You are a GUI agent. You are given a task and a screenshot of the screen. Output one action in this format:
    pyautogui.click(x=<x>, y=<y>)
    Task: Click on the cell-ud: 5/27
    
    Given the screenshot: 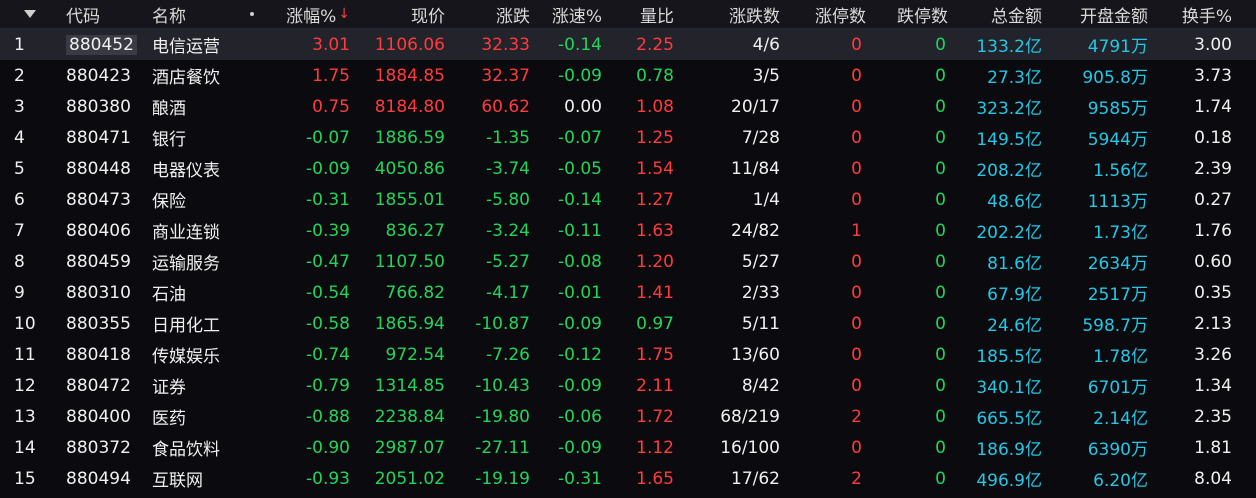 What is the action you would take?
    pyautogui.click(x=760, y=261)
    